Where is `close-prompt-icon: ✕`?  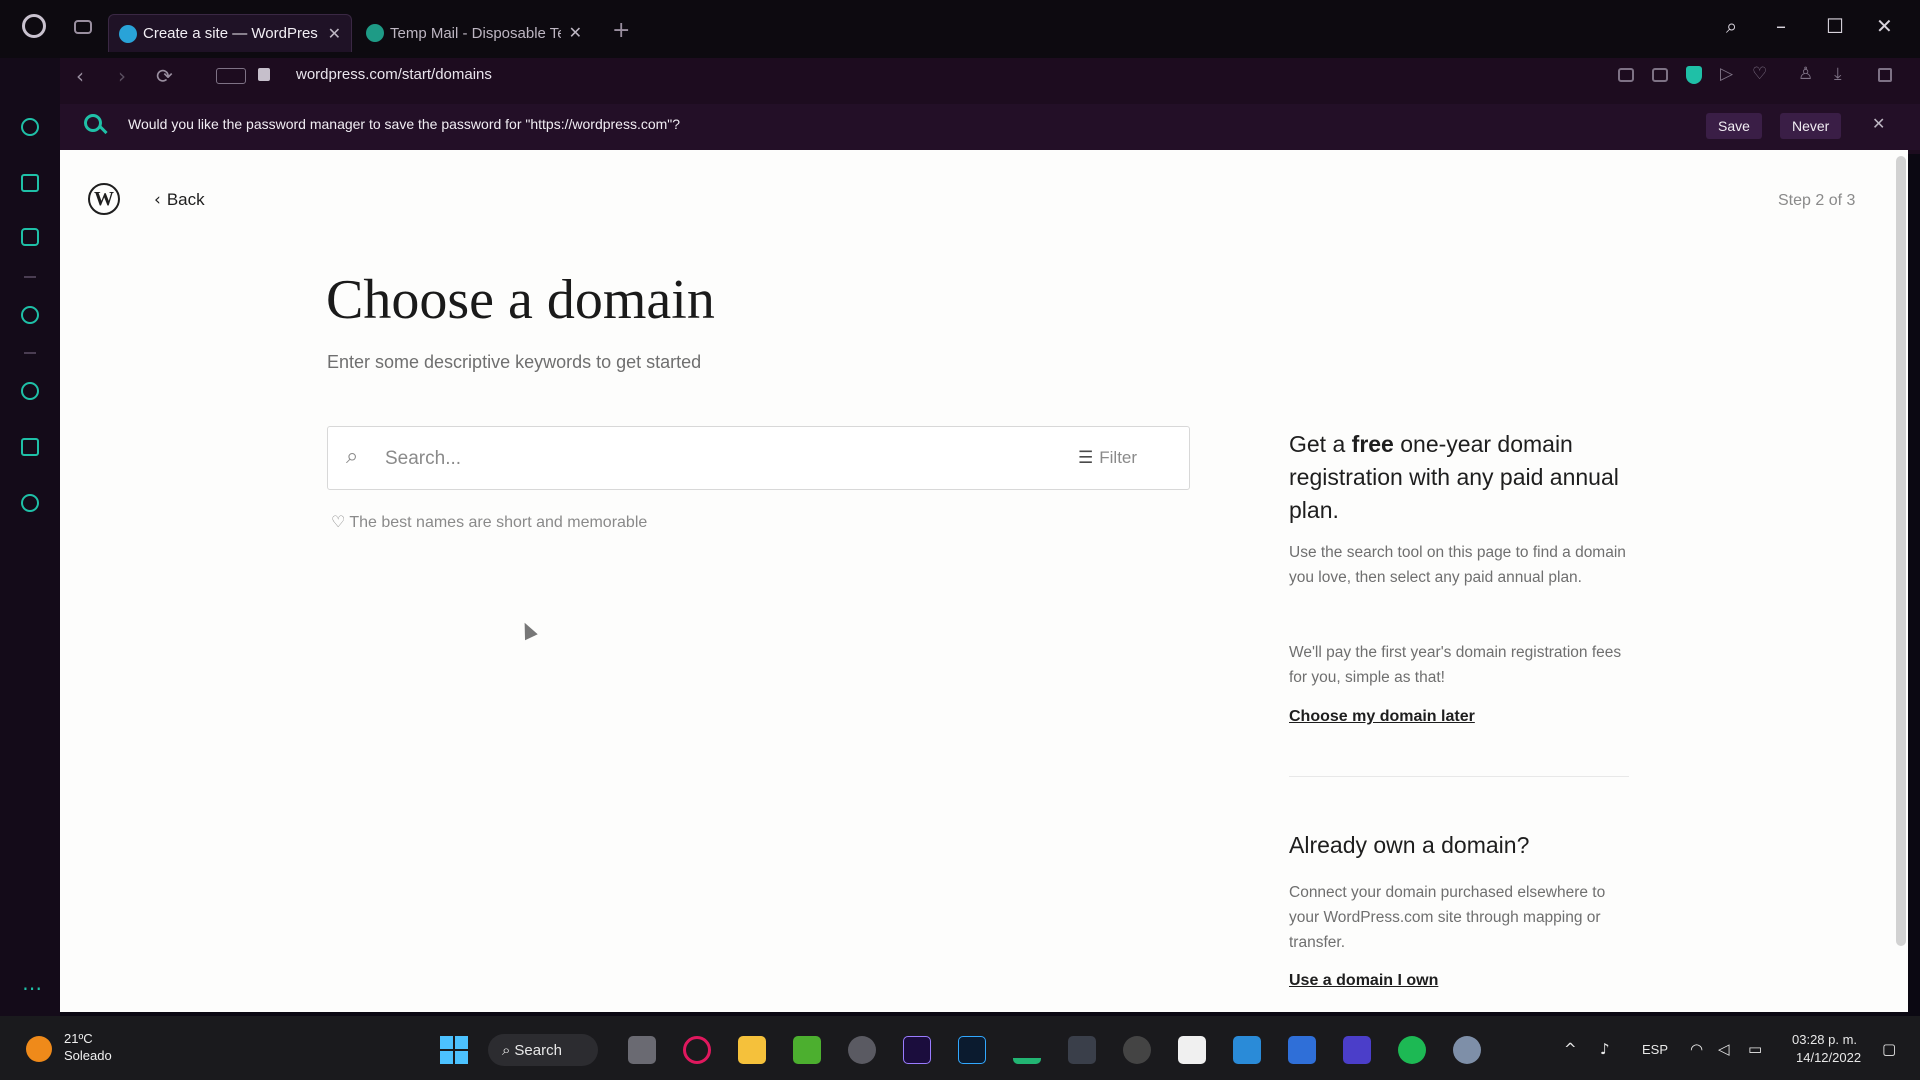 close-prompt-icon: ✕ is located at coordinates (1878, 123).